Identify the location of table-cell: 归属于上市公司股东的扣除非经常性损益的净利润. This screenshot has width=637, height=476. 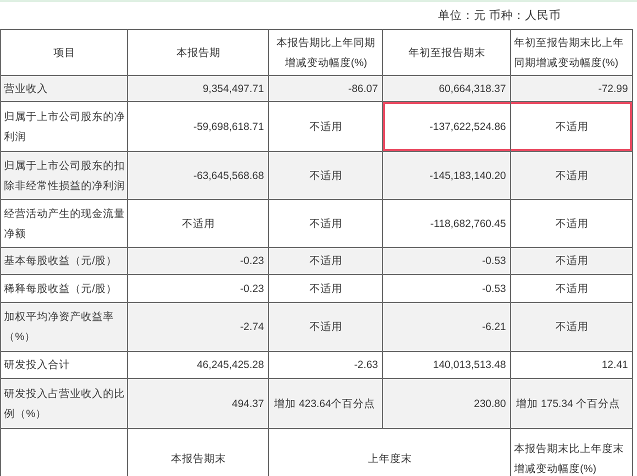
(64, 176).